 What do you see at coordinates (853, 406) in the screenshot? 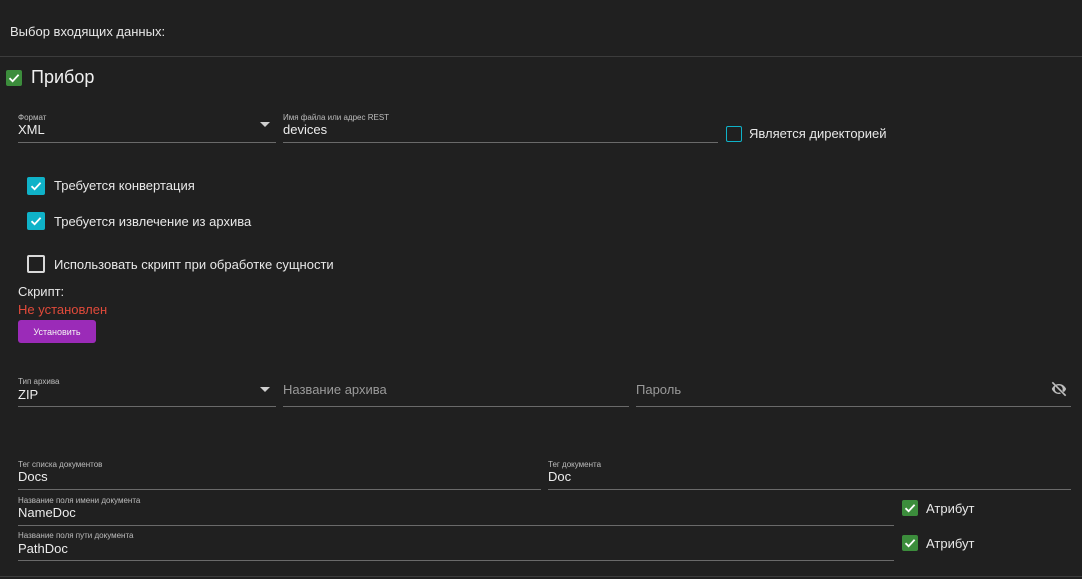
I see `password-underline` at bounding box center [853, 406].